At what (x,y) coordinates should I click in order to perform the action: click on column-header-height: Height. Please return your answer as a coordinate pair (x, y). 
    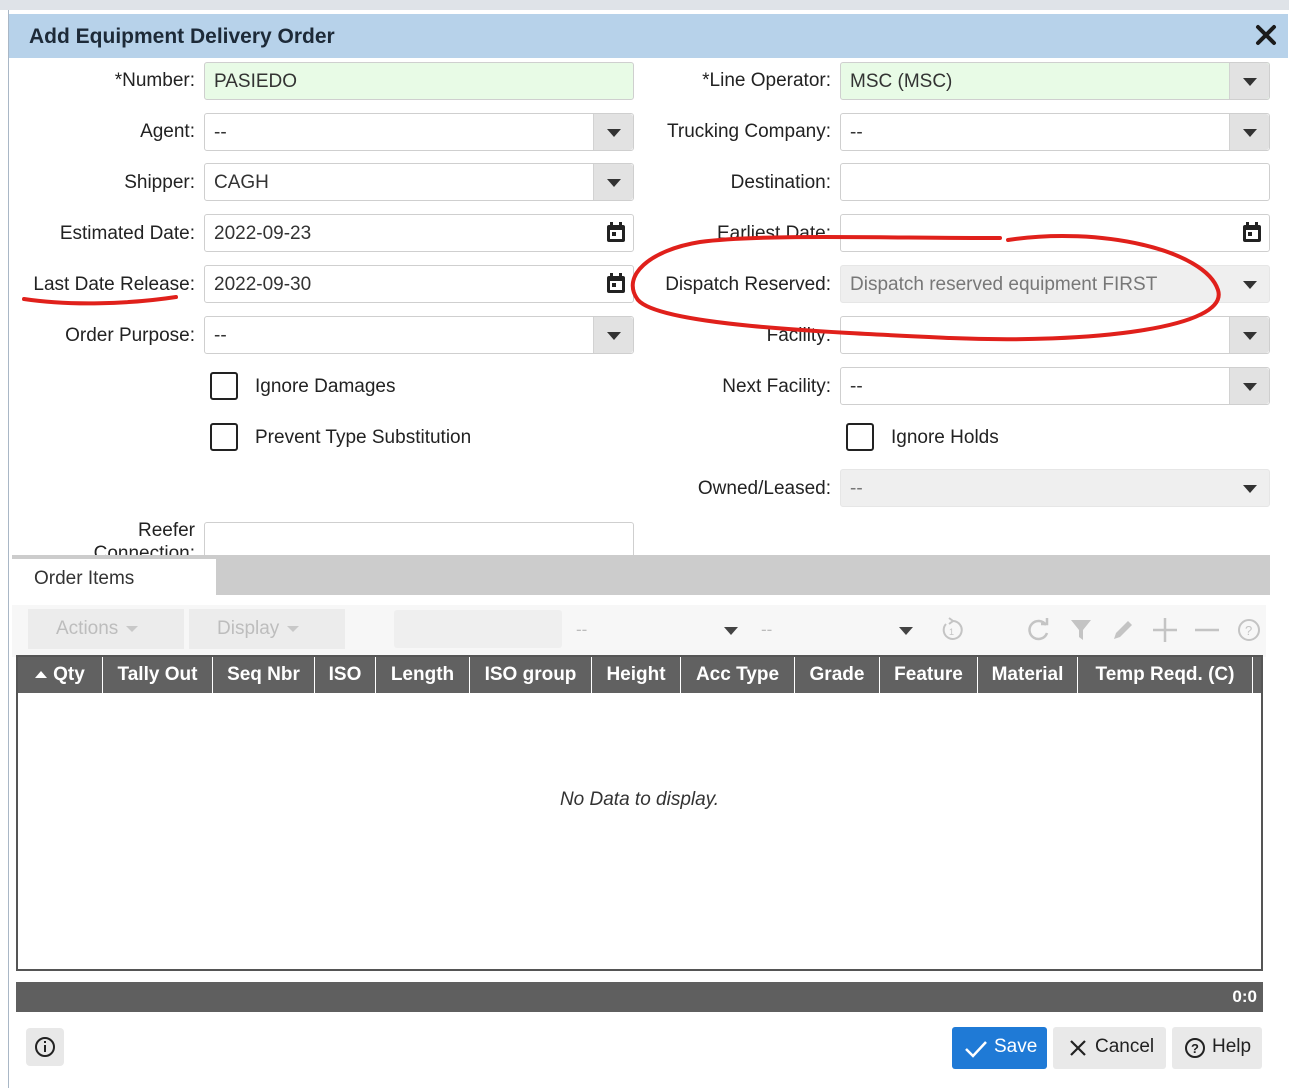
    Looking at the image, I should click on (636, 675).